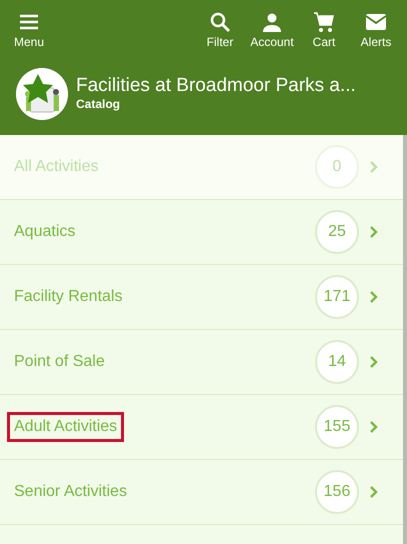  I want to click on cart-button: Cart, so click(324, 30).